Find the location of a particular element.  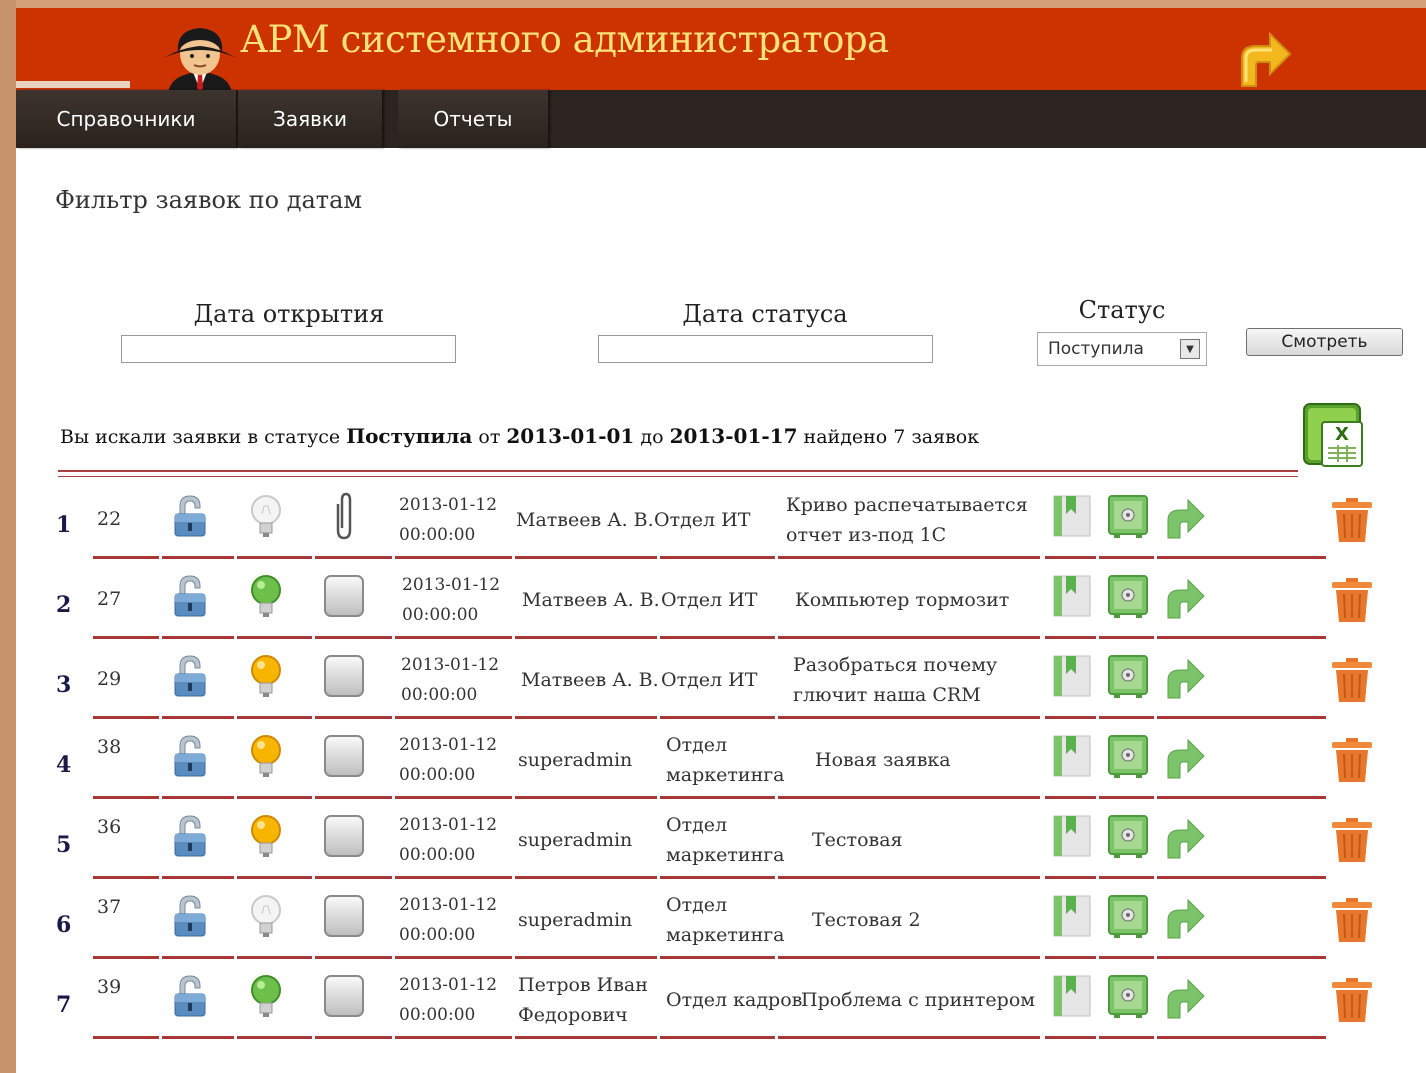

request-description-line: отчет из-под 1С is located at coordinates (866, 535).